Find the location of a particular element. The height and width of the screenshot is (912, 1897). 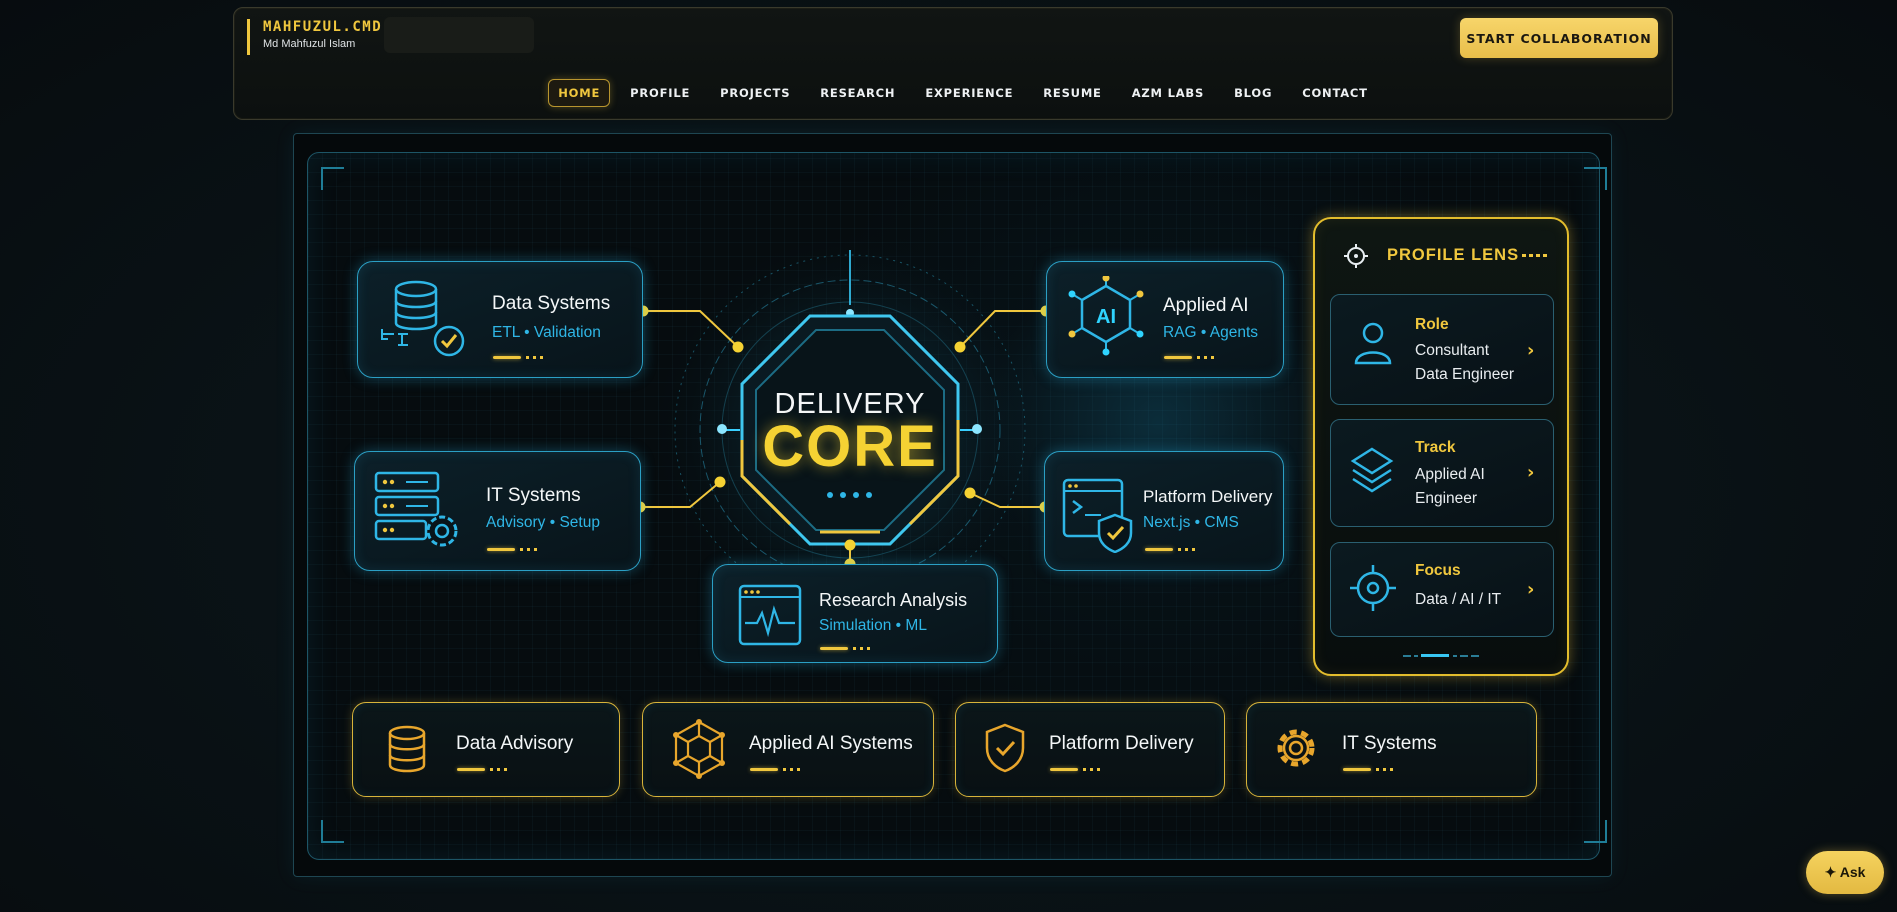

lens-label: Role is located at coordinates (1432, 324).